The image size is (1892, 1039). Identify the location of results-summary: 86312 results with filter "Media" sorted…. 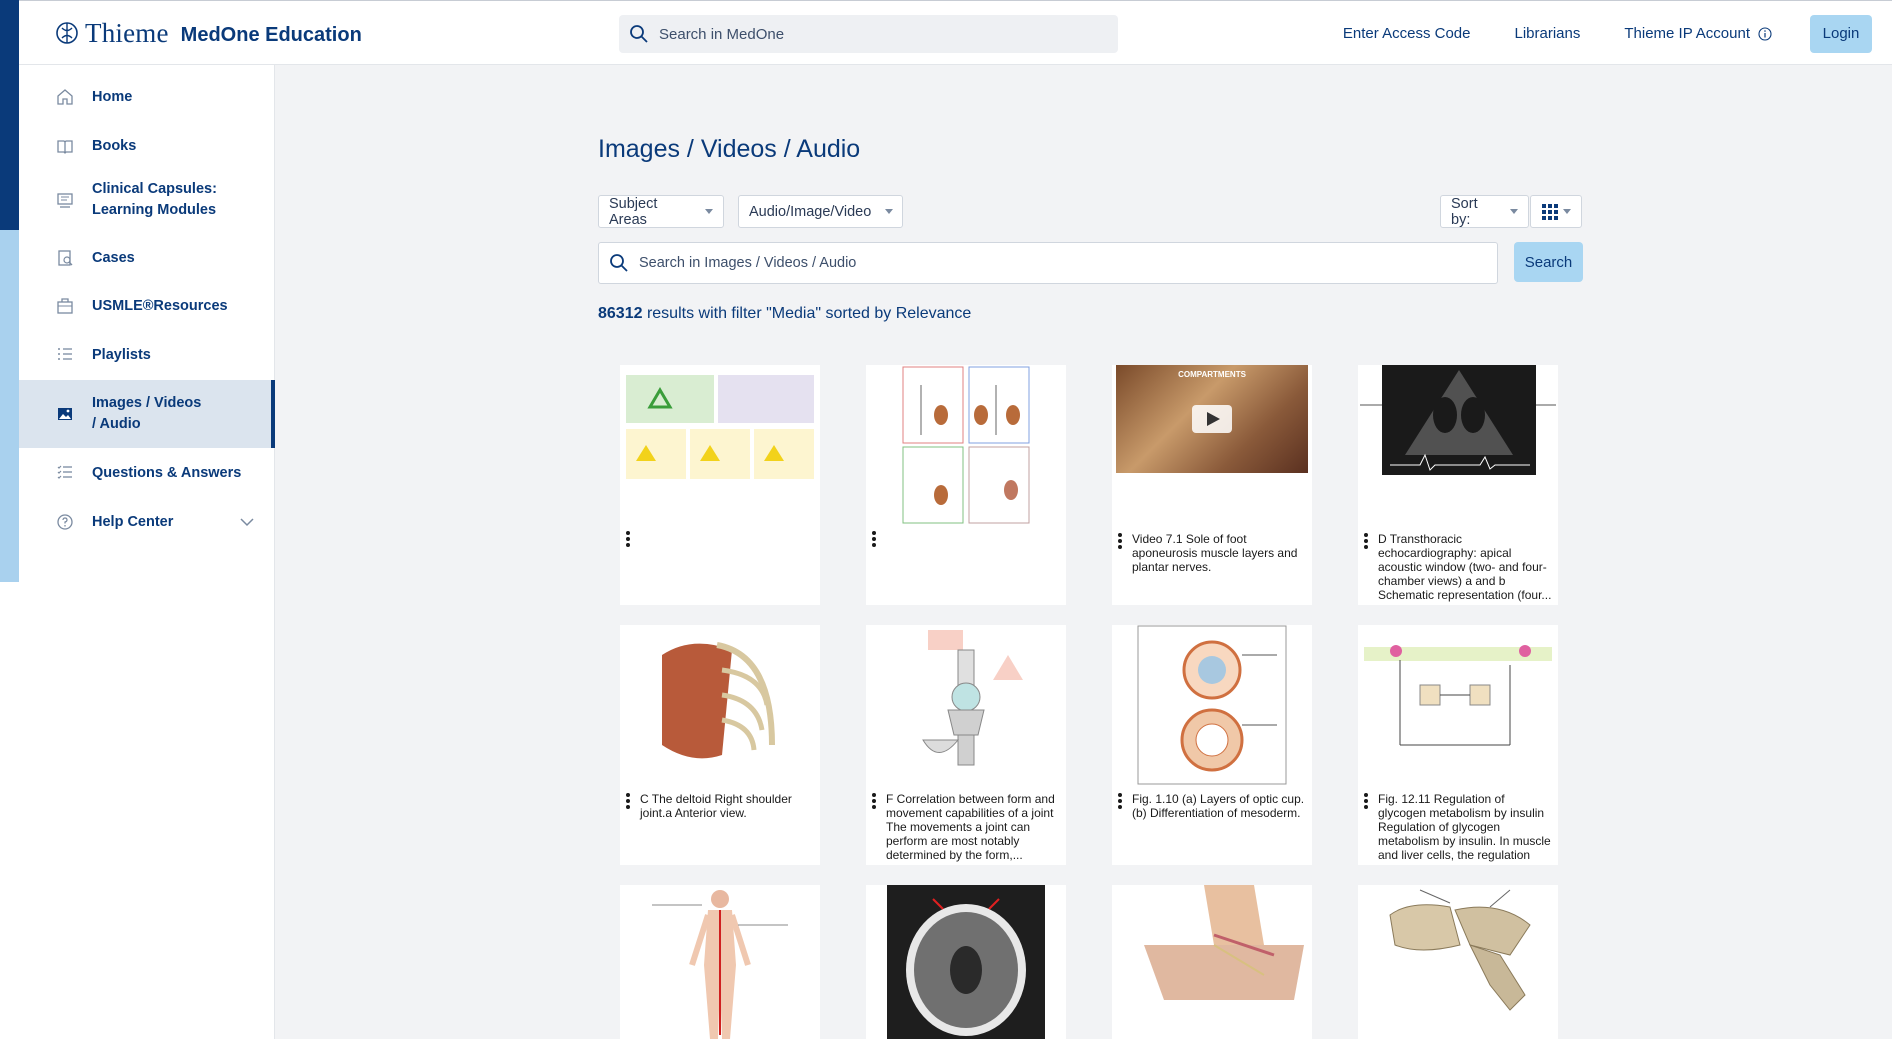
(784, 314).